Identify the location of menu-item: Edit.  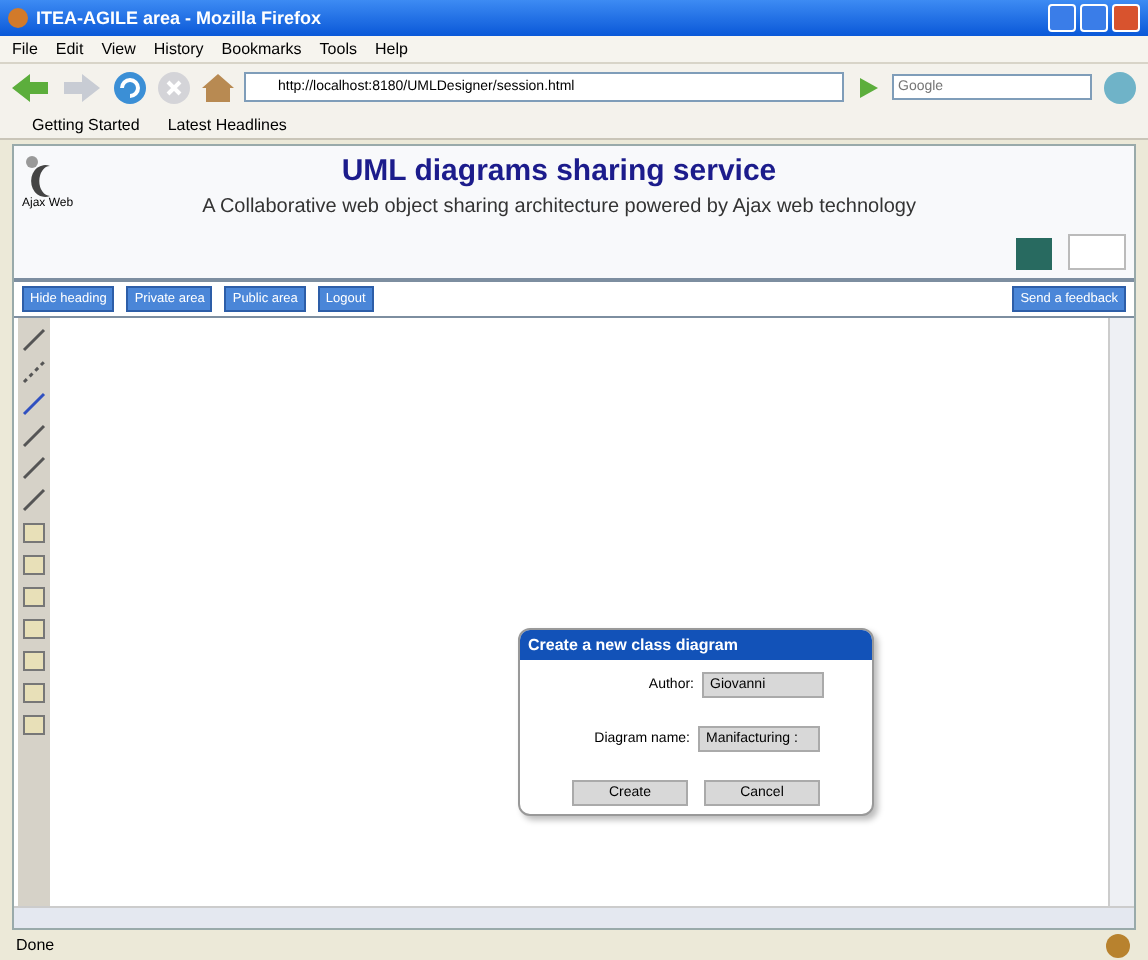
(69, 49).